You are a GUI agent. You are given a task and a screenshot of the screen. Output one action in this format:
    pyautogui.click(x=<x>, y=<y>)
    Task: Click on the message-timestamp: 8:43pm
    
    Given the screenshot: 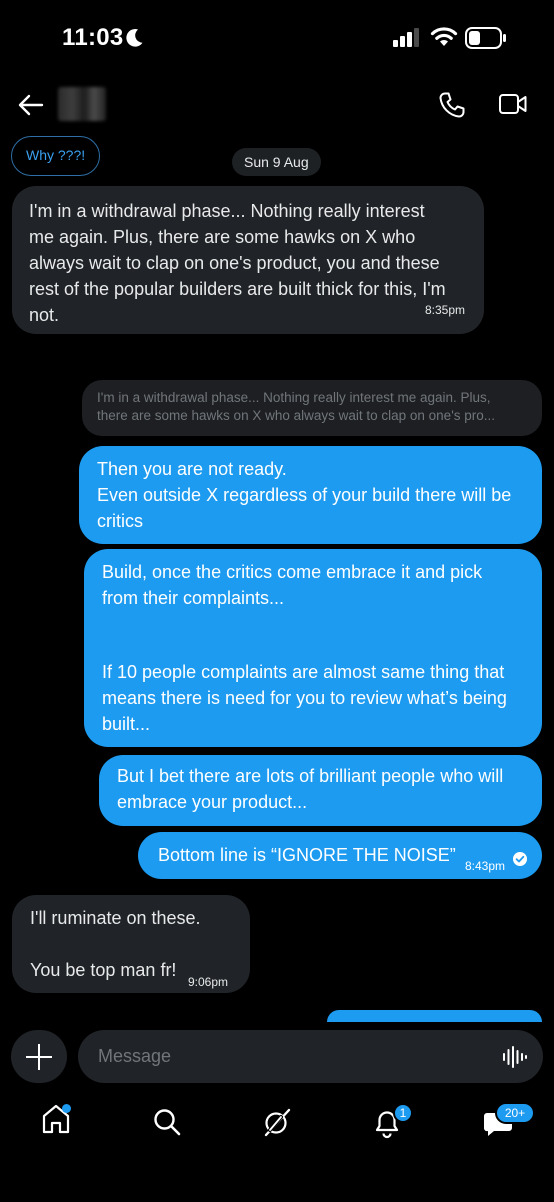 What is the action you would take?
    pyautogui.click(x=485, y=866)
    